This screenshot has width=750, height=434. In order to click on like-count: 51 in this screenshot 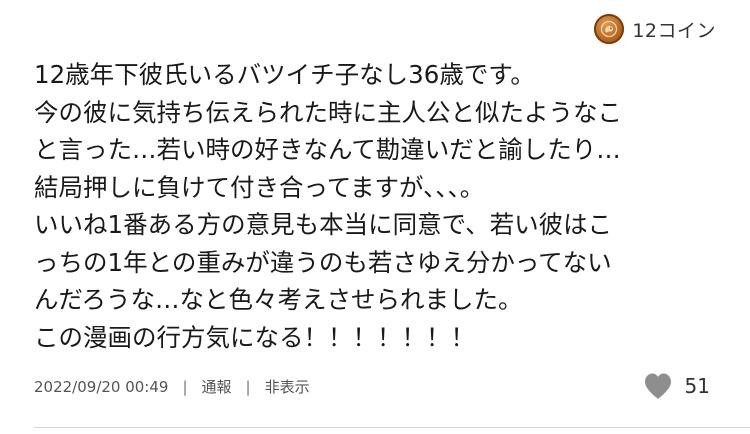, I will do `click(697, 386)`.